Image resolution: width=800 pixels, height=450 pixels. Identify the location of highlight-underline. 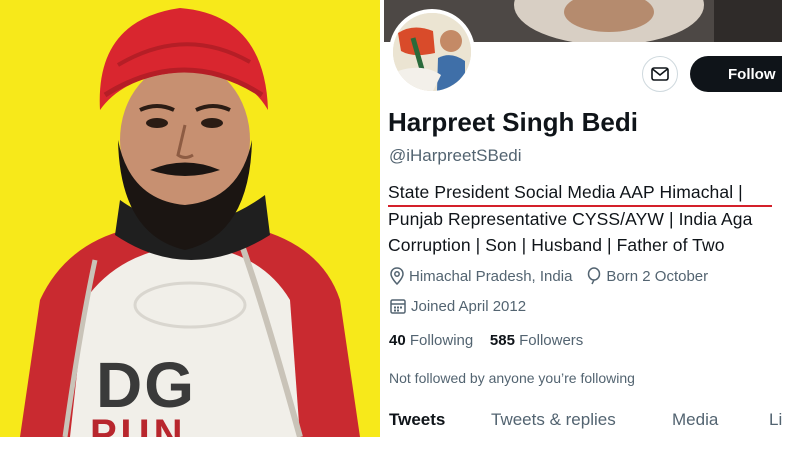
(580, 206).